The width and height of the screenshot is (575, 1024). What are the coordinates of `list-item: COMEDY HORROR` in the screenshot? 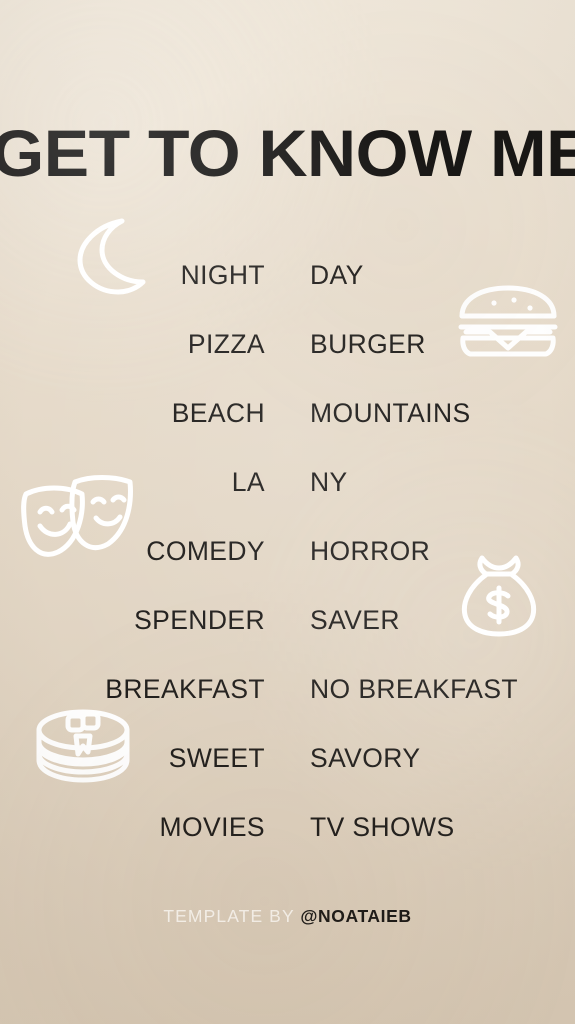 It's located at (287, 550).